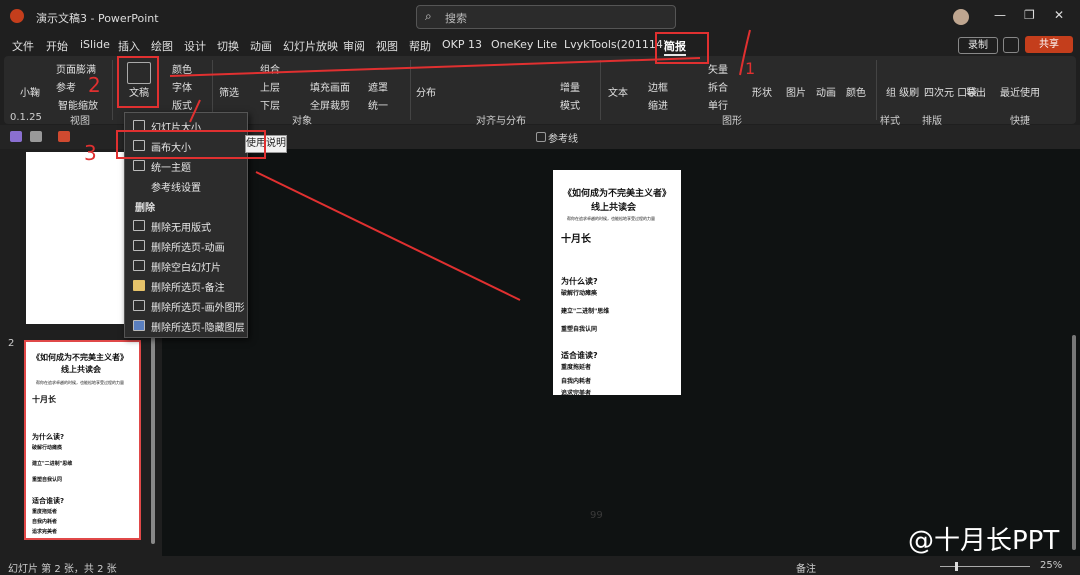  Describe the element at coordinates (570, 86) in the screenshot. I see `increase-button: 增量` at that location.